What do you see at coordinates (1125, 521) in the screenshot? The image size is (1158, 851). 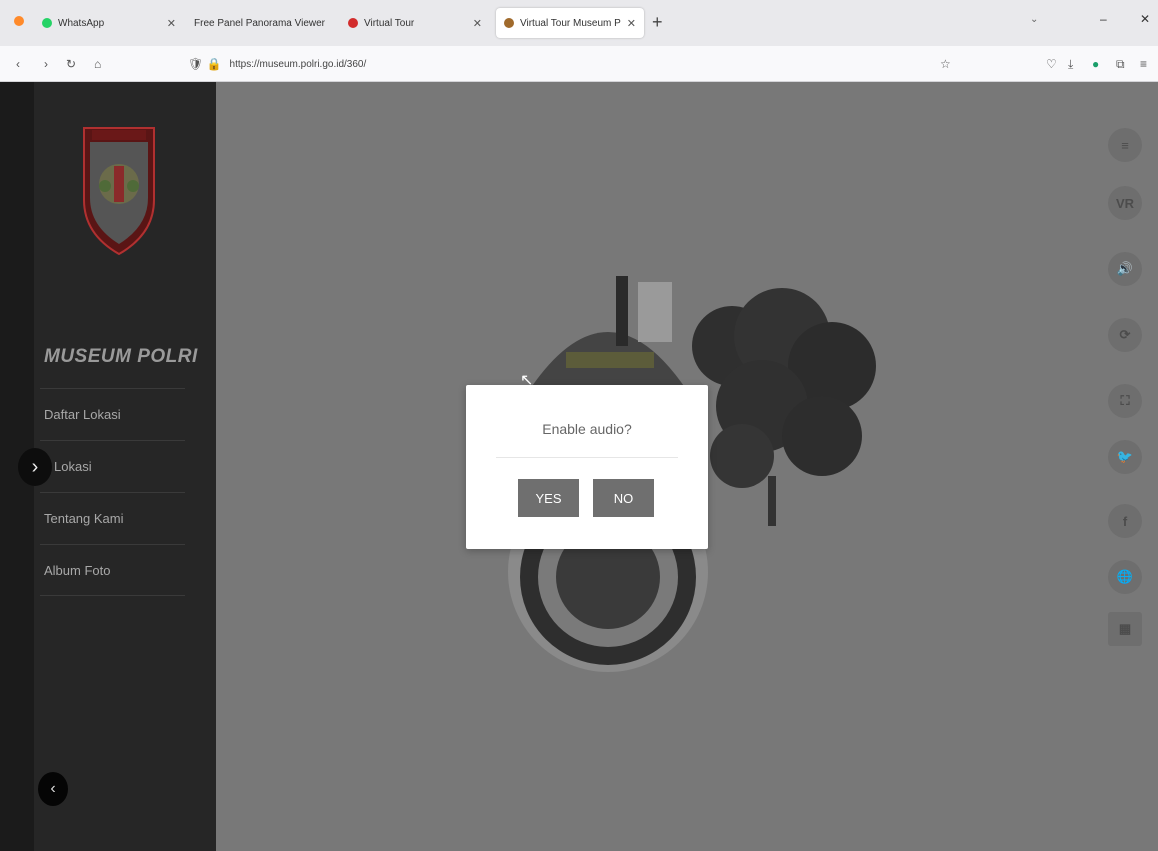 I see `facebook-icon: f` at bounding box center [1125, 521].